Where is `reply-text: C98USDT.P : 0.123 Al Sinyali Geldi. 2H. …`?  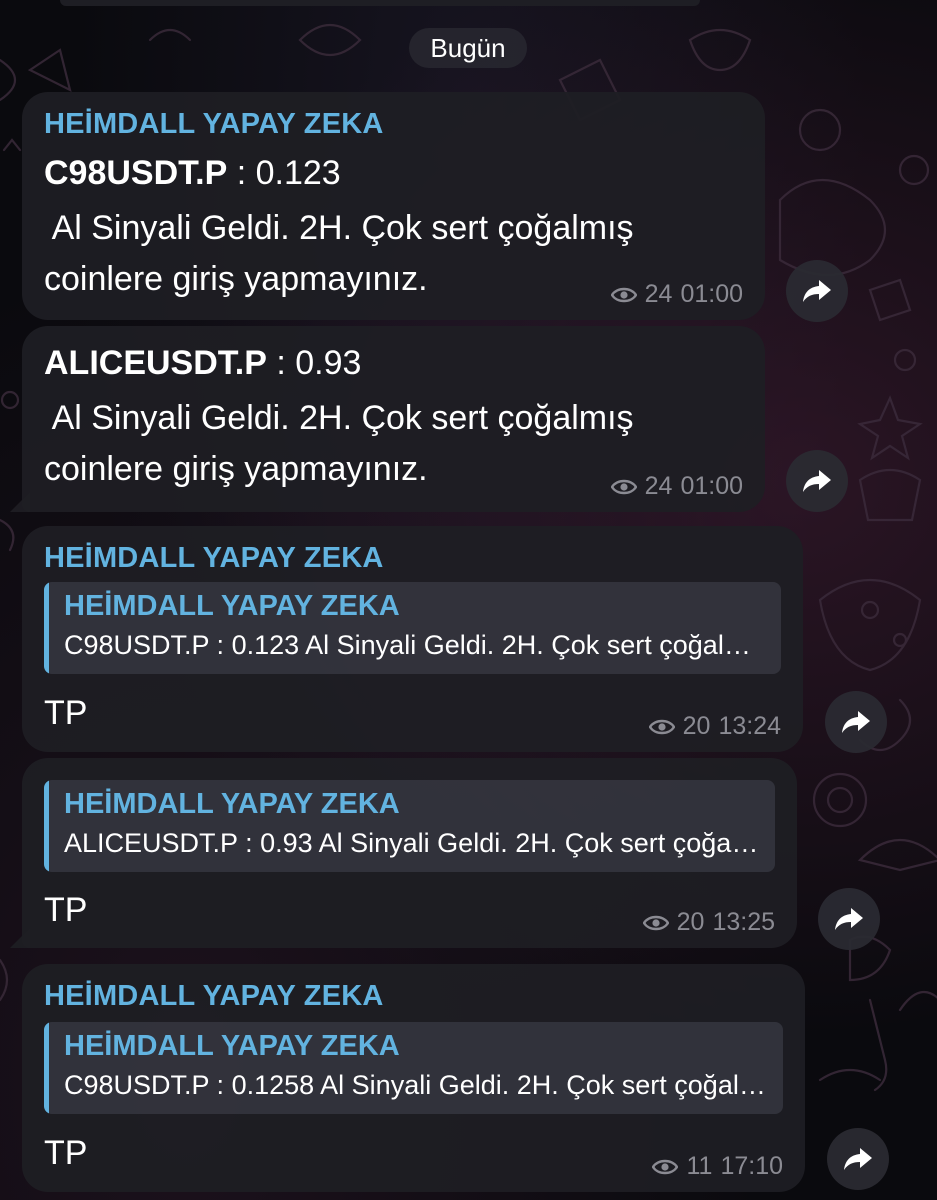
reply-text: C98USDT.P : 0.123 Al Sinyali Geldi. 2H. … is located at coordinates (416, 645).